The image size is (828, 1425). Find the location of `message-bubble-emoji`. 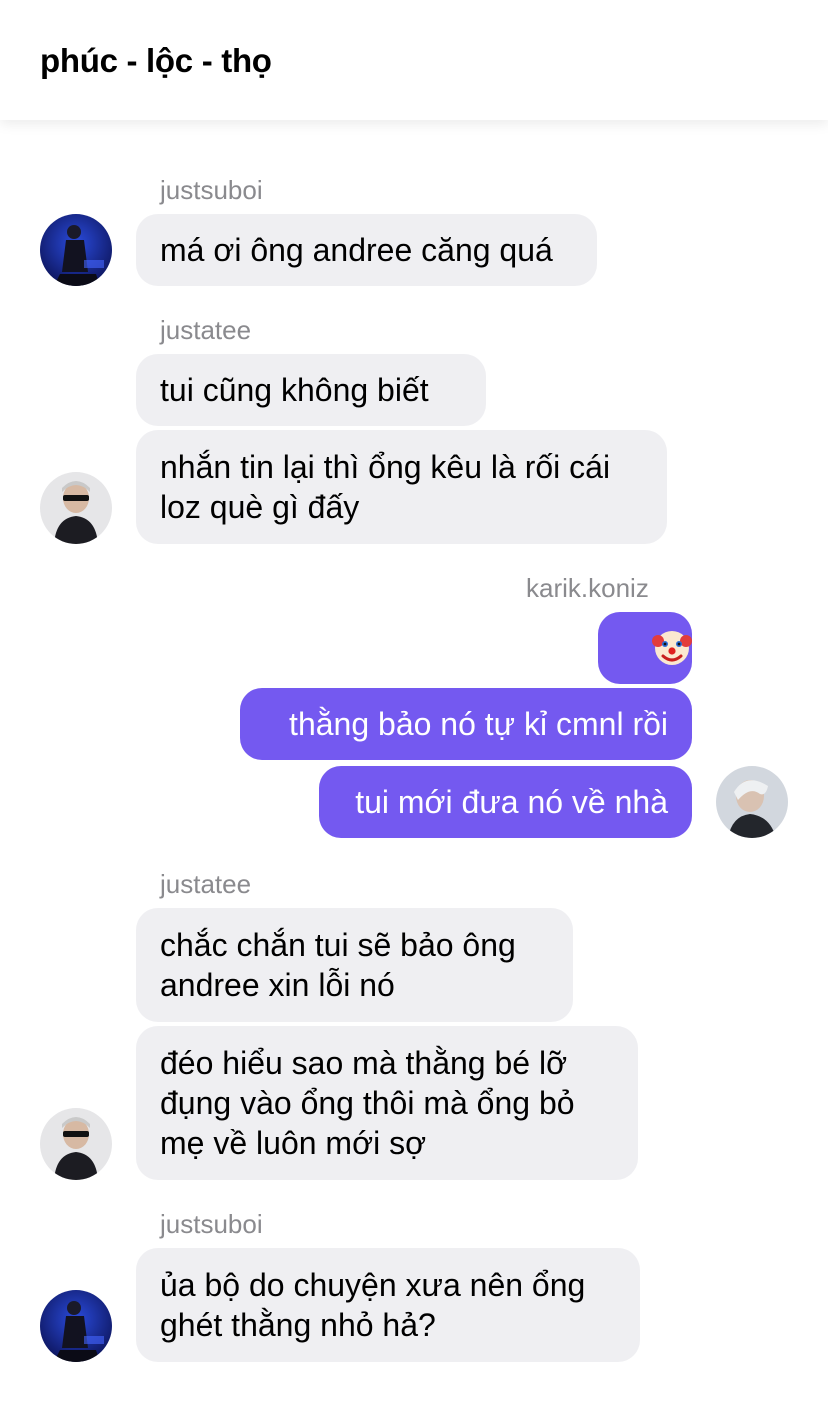

message-bubble-emoji is located at coordinates (645, 648).